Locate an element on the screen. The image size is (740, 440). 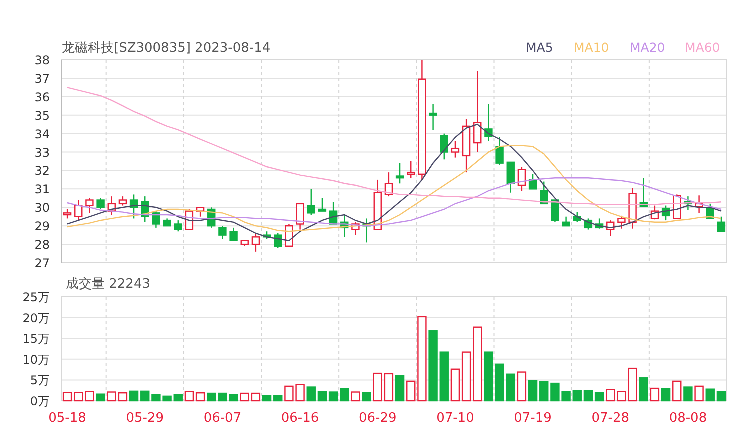
axis-label: 31 is located at coordinates (42, 189).